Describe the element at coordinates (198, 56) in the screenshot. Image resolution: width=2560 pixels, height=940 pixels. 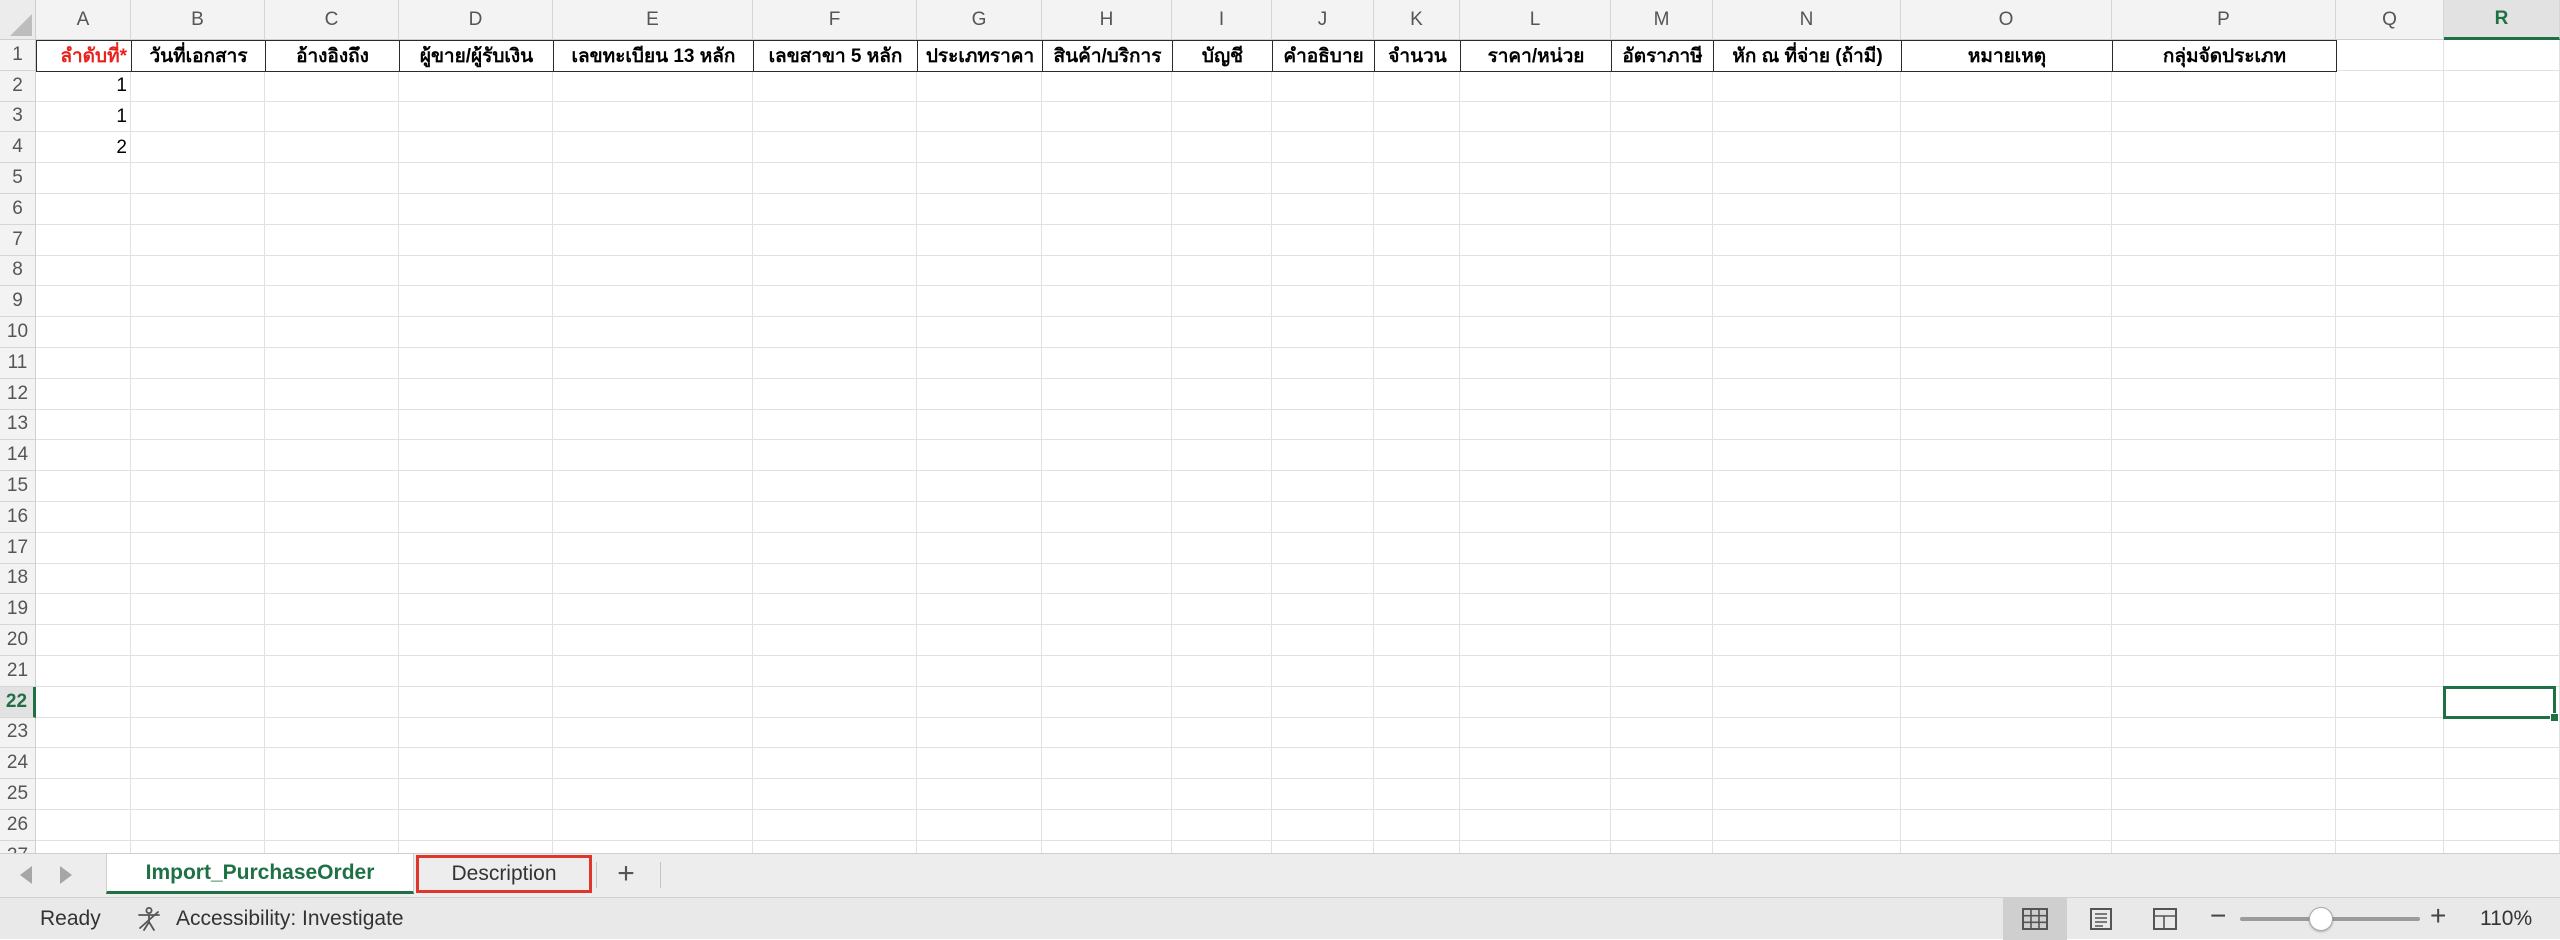
I see `header-cell-b: วันที่เอกสาร` at that location.